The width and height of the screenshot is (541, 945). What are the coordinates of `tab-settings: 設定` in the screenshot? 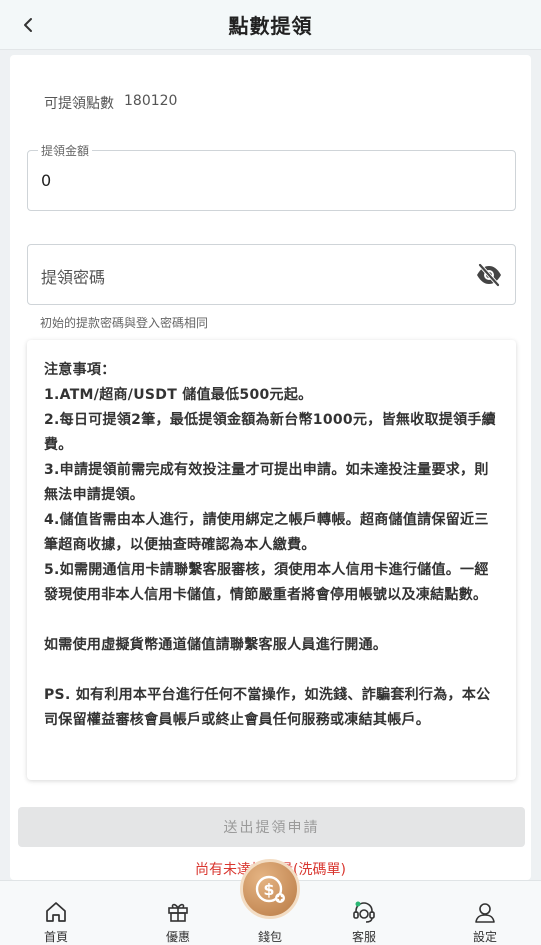 It's located at (485, 913).